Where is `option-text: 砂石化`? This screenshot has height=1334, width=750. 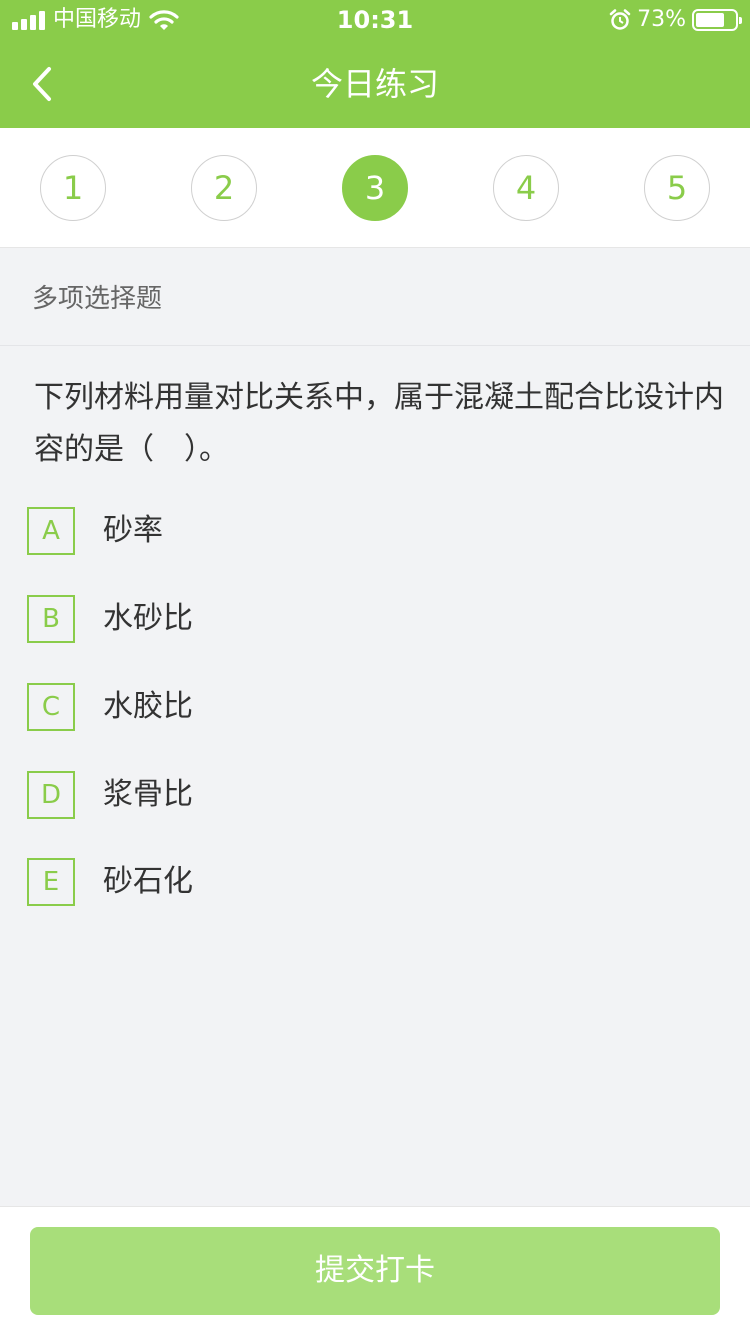 option-text: 砂石化 is located at coordinates (148, 881).